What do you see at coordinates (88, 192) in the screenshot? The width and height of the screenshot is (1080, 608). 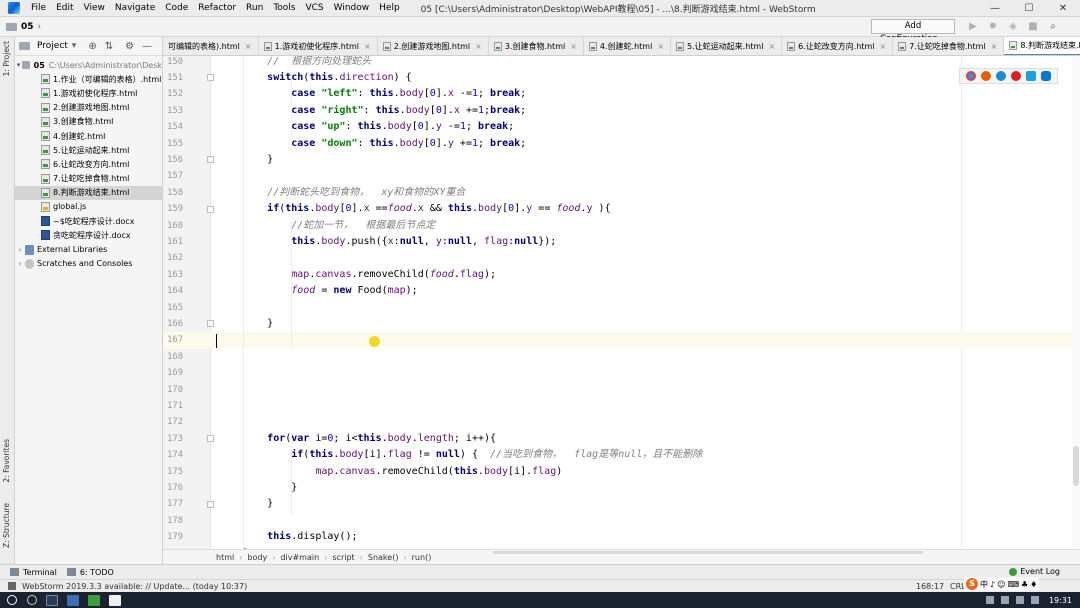 I see `tree-file-item: 8.判断游戏结束.html` at bounding box center [88, 192].